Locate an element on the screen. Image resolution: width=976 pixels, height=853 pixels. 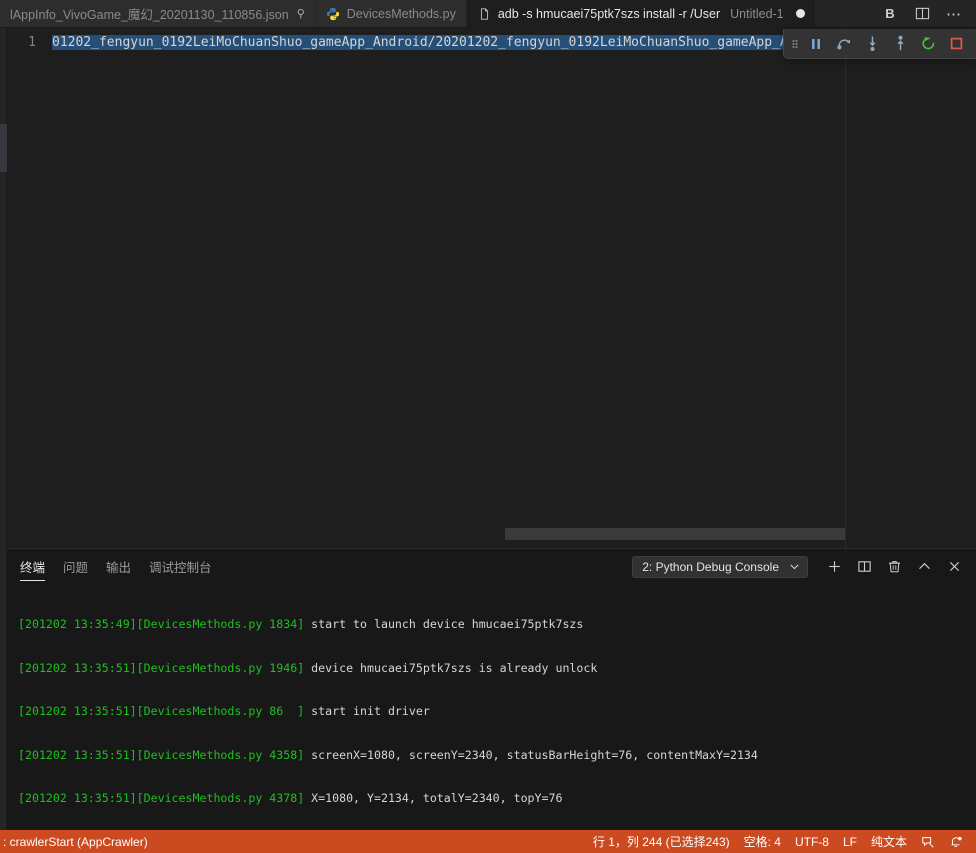
sidebar-sliver-marker is located at coordinates (3, 148).